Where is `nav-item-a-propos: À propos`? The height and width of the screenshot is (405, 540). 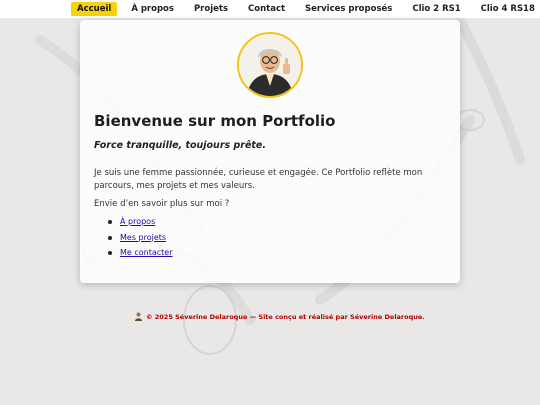 nav-item-a-propos: À propos is located at coordinates (152, 9).